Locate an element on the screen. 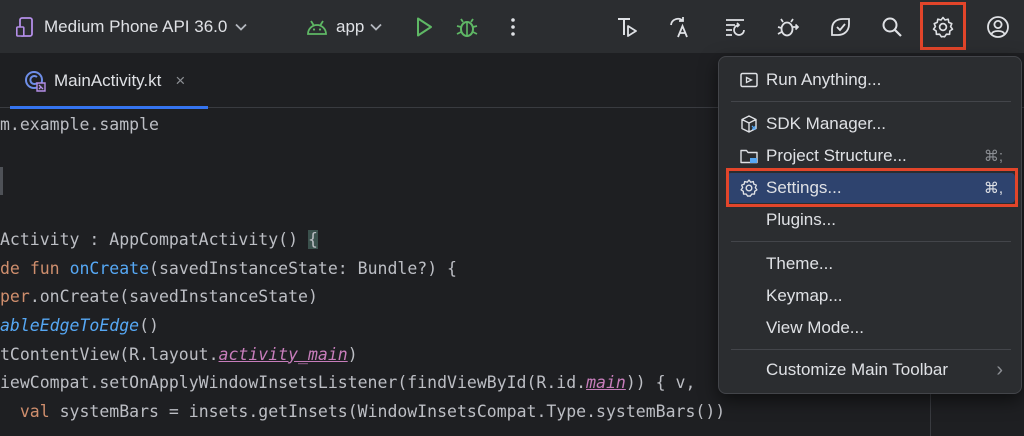 The image size is (1024, 436). code-line: ableEdgeToEdge() is located at coordinates (79, 326).